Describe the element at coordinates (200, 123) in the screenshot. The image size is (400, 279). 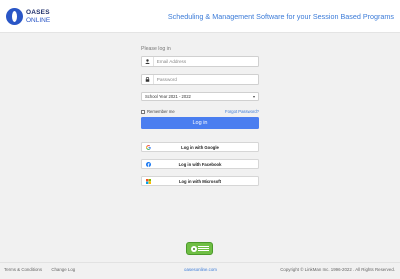
I see `login-button: Log in` at that location.